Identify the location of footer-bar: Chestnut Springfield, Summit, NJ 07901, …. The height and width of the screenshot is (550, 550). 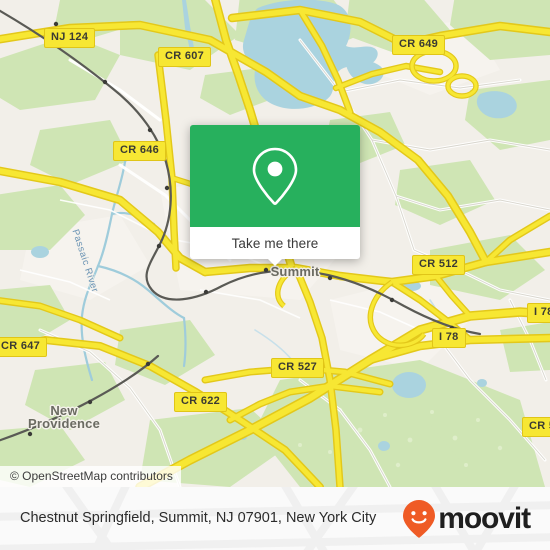
(275, 518).